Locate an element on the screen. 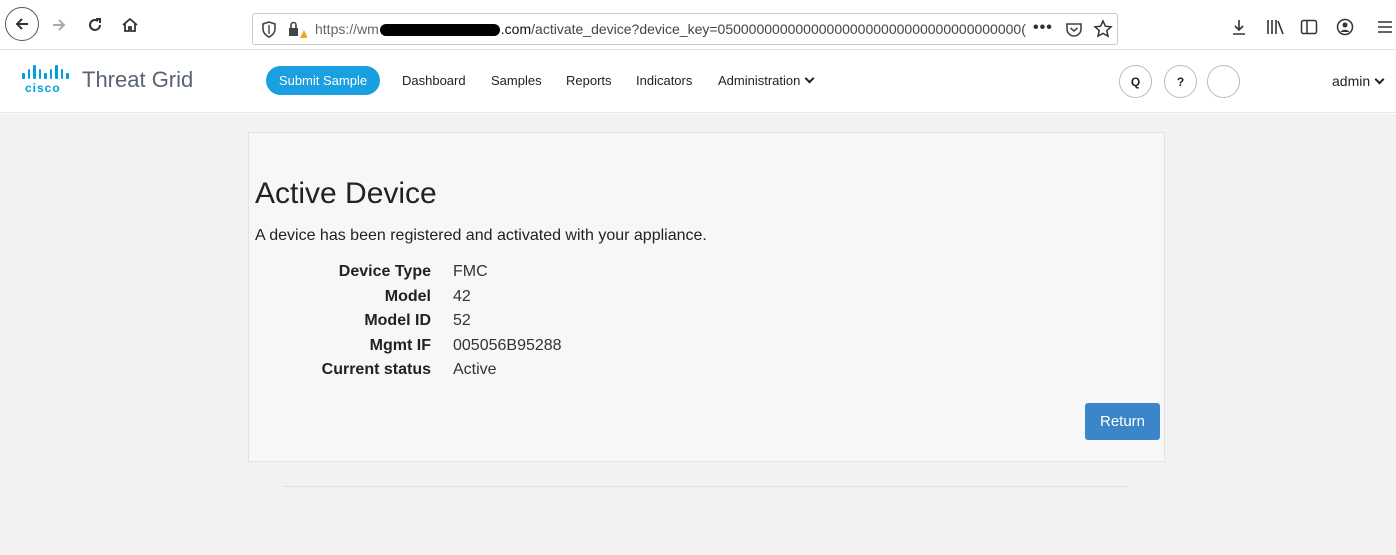  search-button: Q is located at coordinates (1135, 81).